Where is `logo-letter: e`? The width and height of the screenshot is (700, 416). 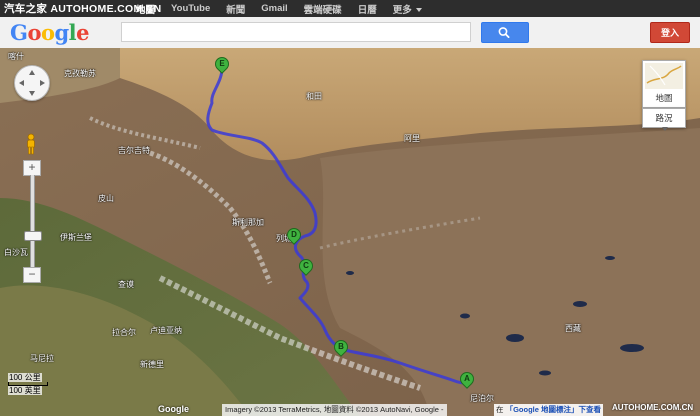 logo-letter: e is located at coordinates (83, 32).